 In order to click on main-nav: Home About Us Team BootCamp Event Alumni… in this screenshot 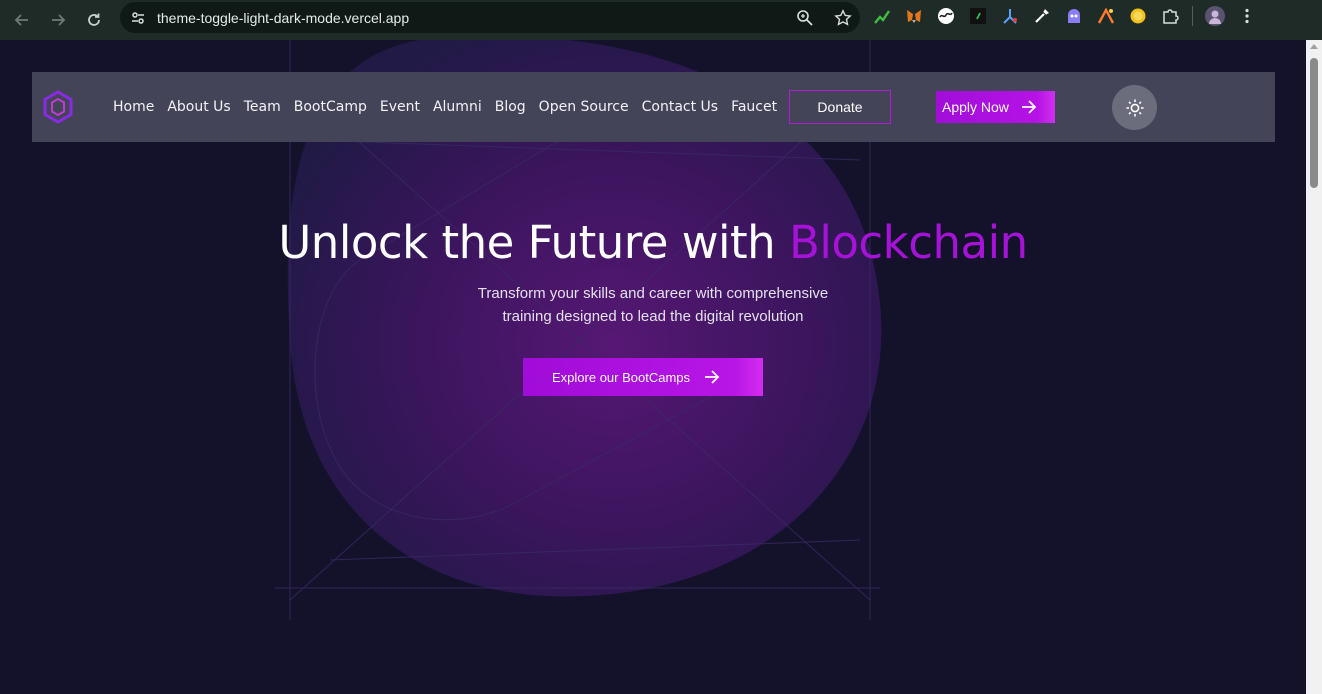, I will do `click(451, 107)`.